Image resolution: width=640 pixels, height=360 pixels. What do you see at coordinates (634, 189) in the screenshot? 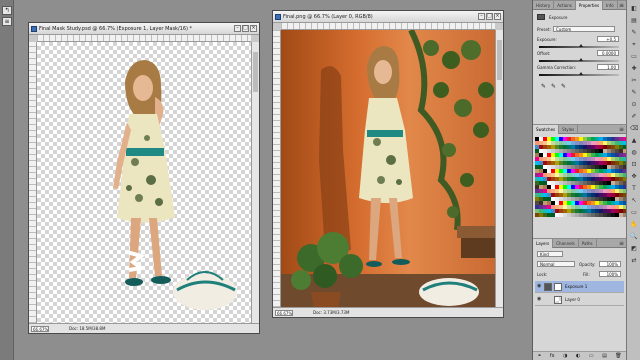
I see `tool-icon: T` at bounding box center [634, 189].